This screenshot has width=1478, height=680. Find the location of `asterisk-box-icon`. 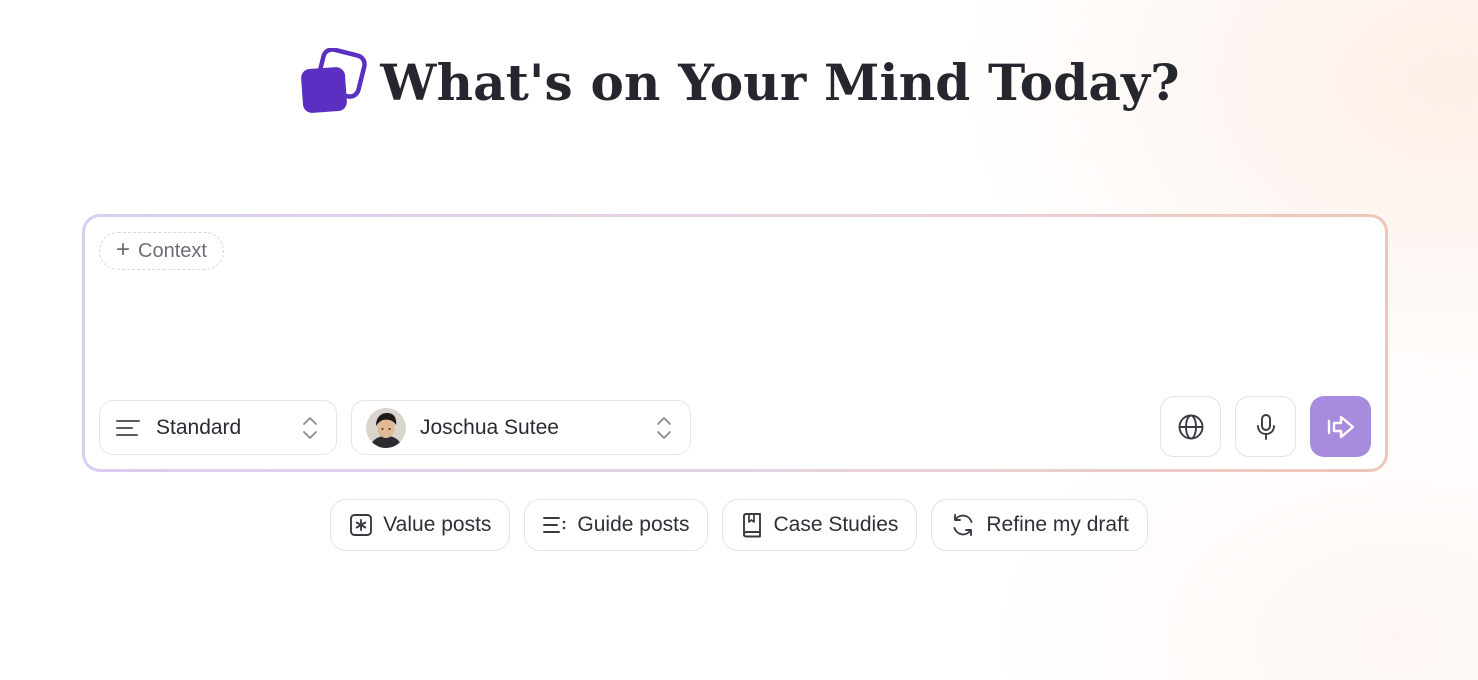

asterisk-box-icon is located at coordinates (361, 525).